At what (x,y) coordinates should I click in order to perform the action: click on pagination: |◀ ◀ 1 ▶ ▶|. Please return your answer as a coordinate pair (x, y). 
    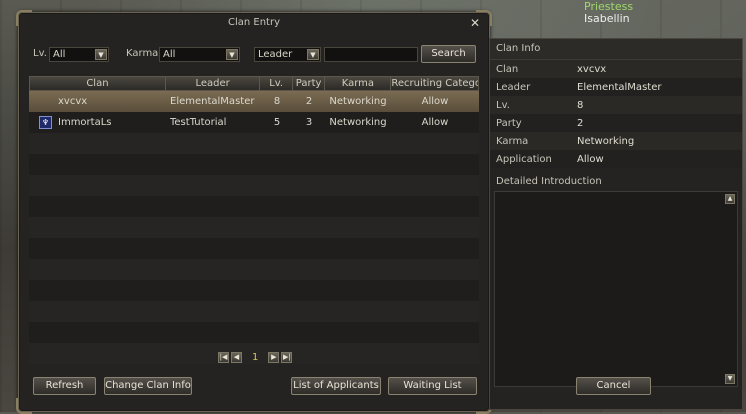
    Looking at the image, I should click on (255, 357).